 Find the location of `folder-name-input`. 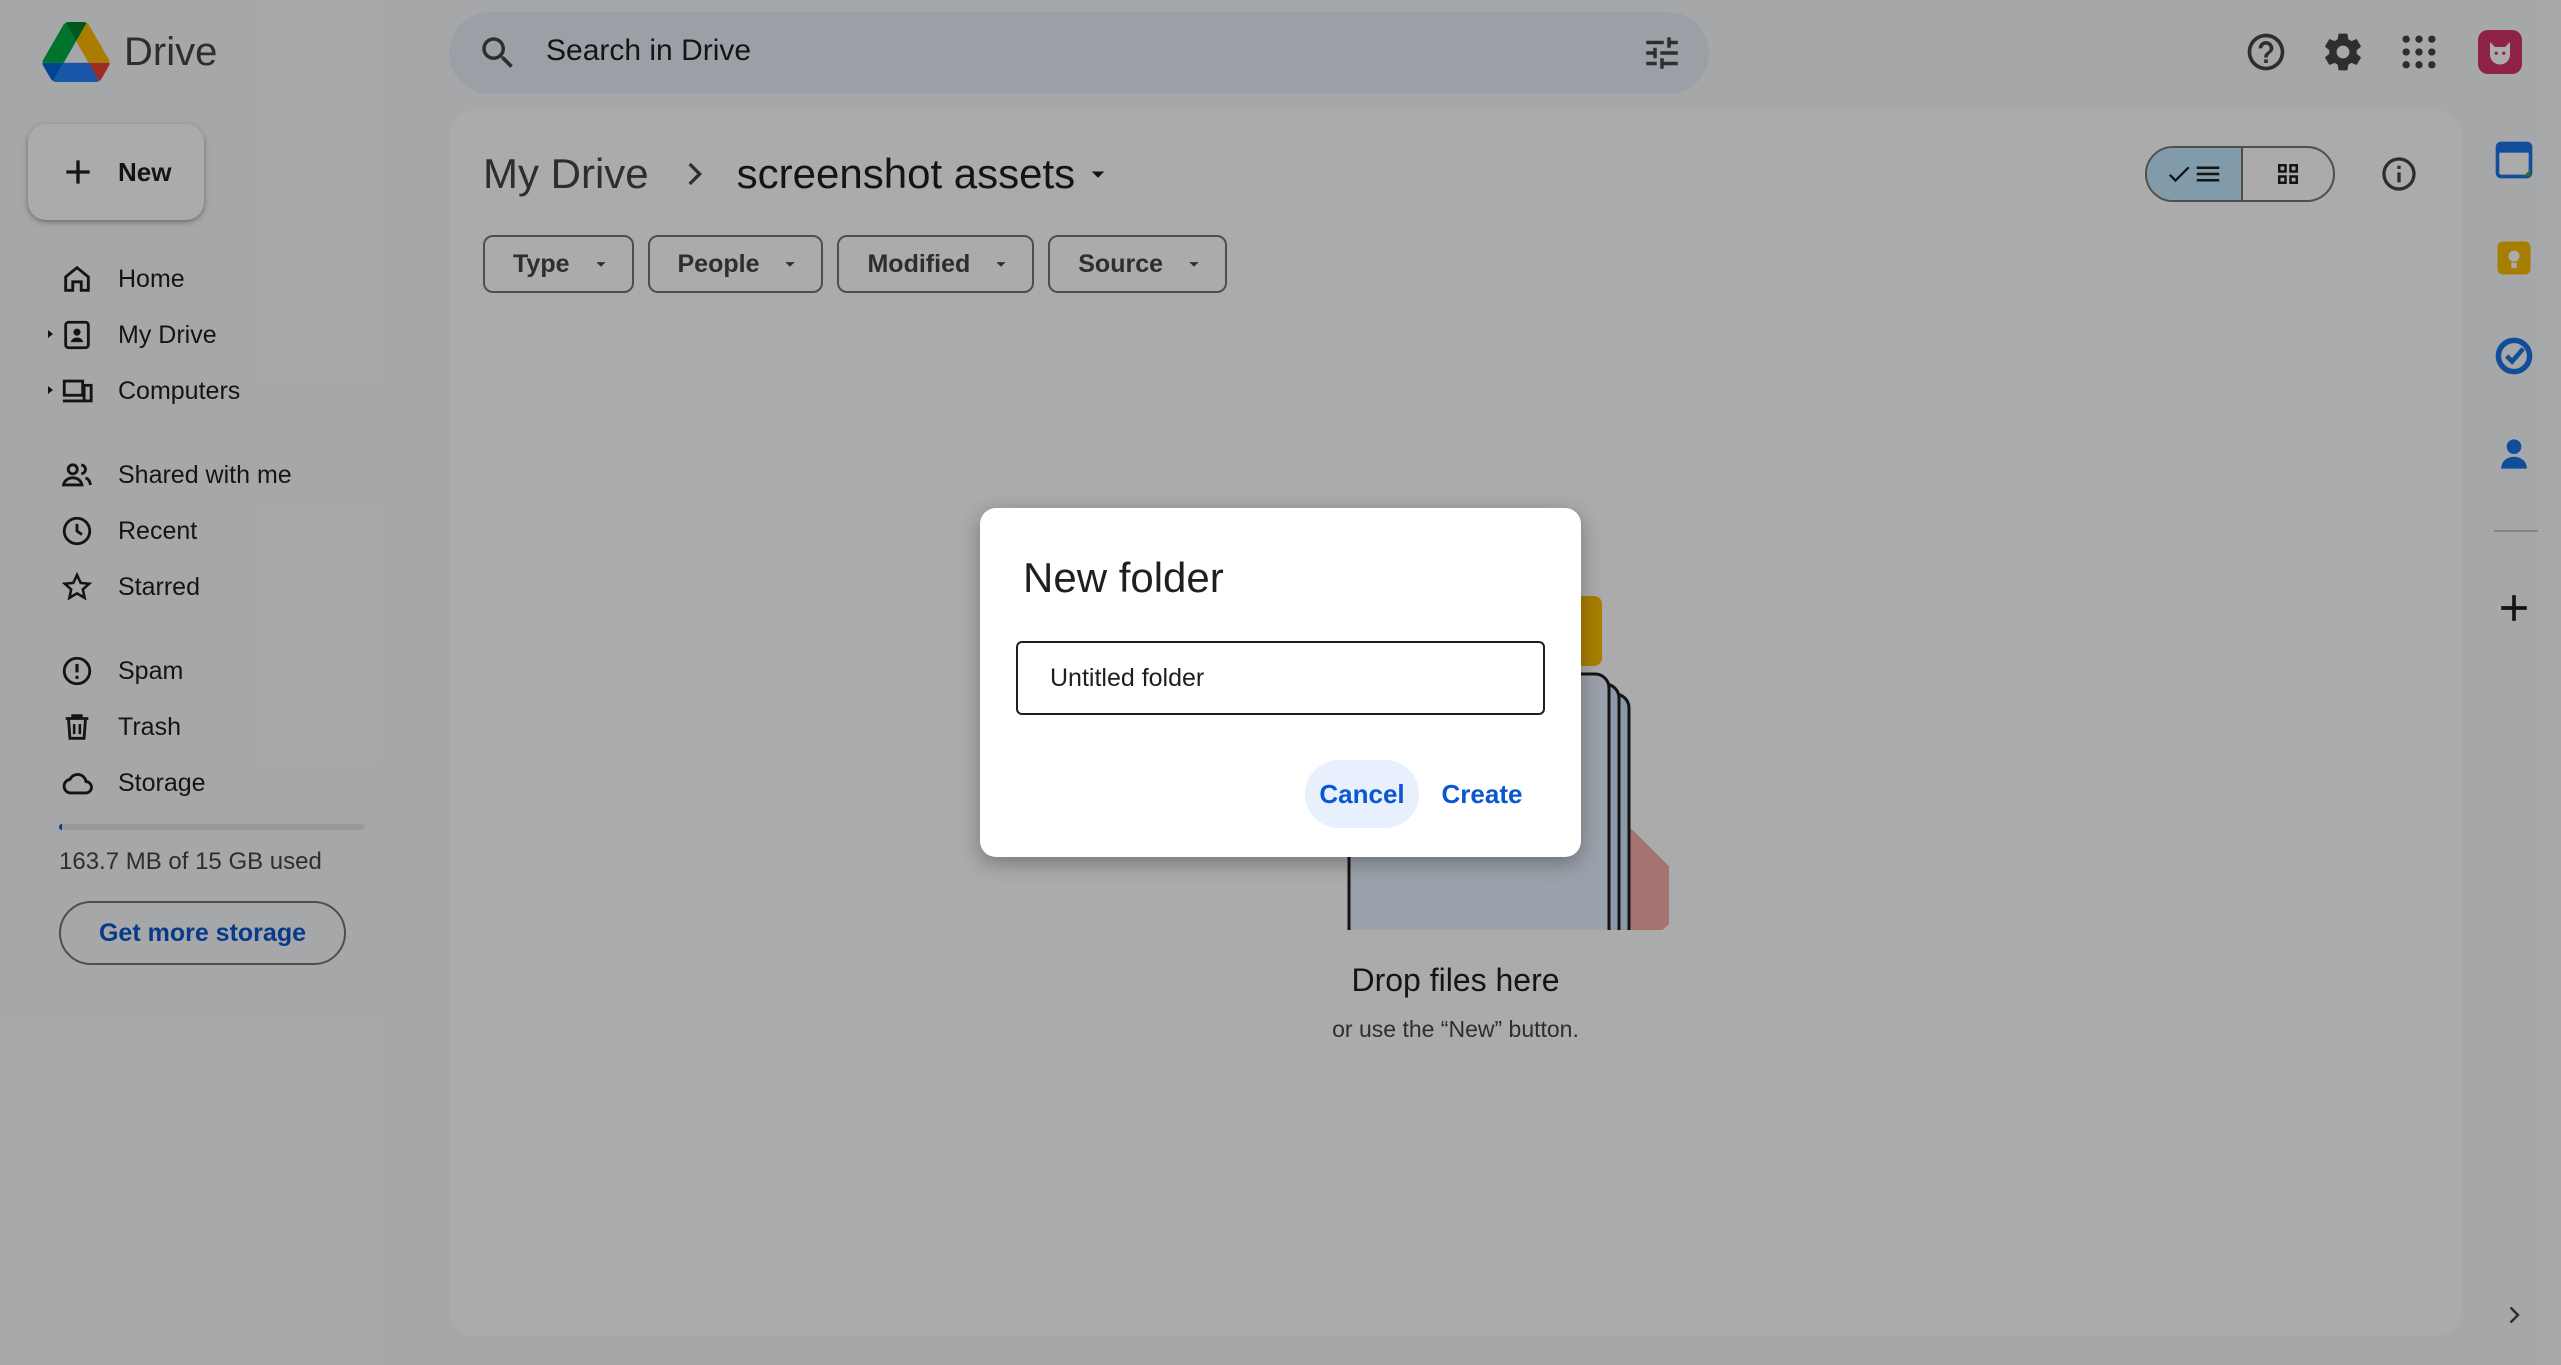

folder-name-input is located at coordinates (1280, 678).